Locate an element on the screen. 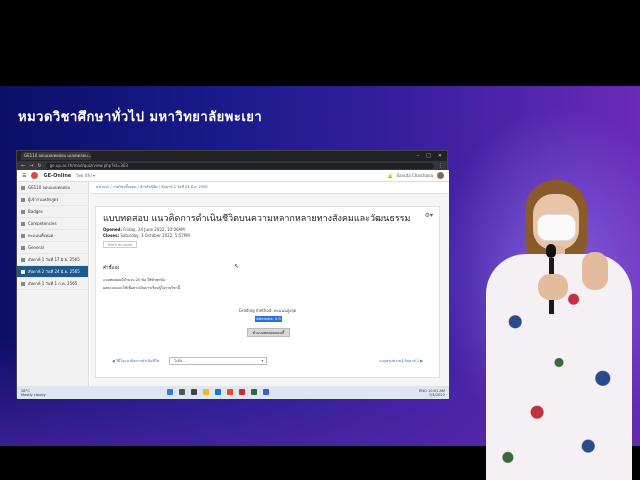  badge-icon is located at coordinates (23, 212).